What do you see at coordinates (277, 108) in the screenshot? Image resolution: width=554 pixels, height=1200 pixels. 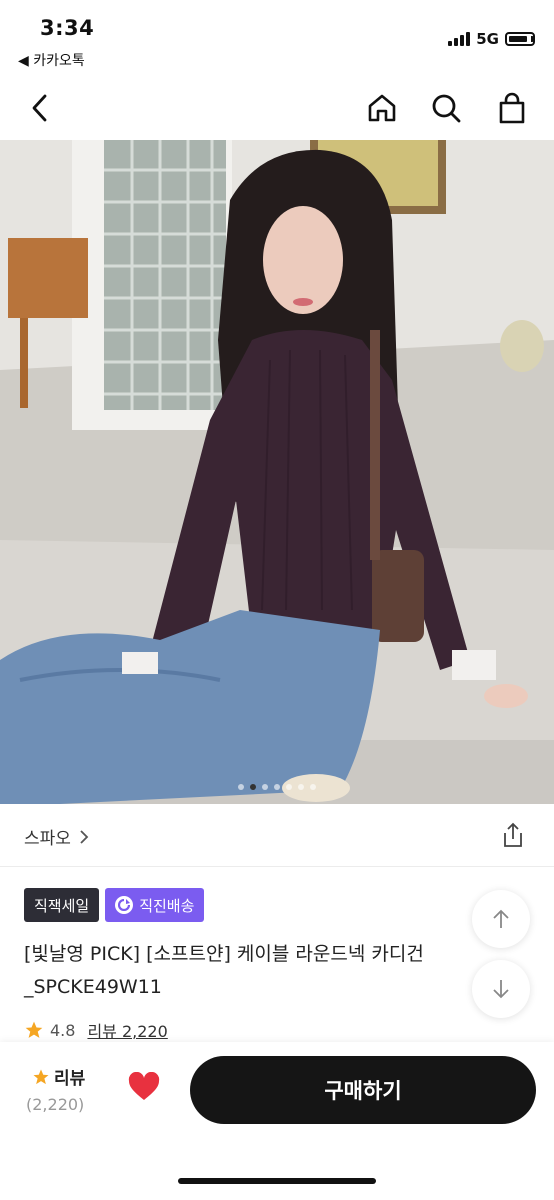 I see `top-nav` at bounding box center [277, 108].